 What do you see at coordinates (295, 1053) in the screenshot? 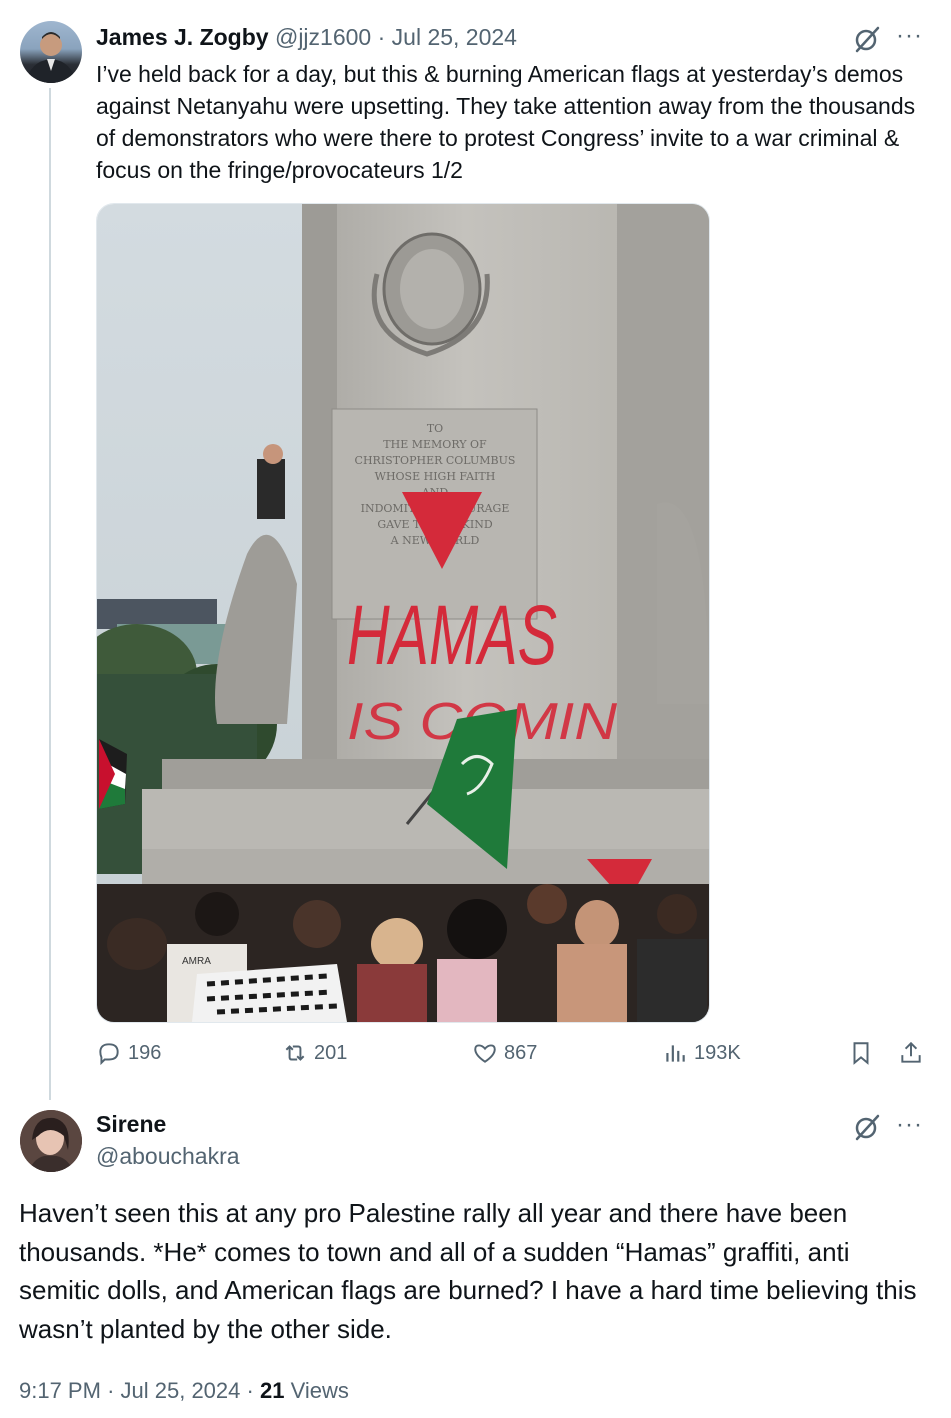
I see `retweet-icon` at bounding box center [295, 1053].